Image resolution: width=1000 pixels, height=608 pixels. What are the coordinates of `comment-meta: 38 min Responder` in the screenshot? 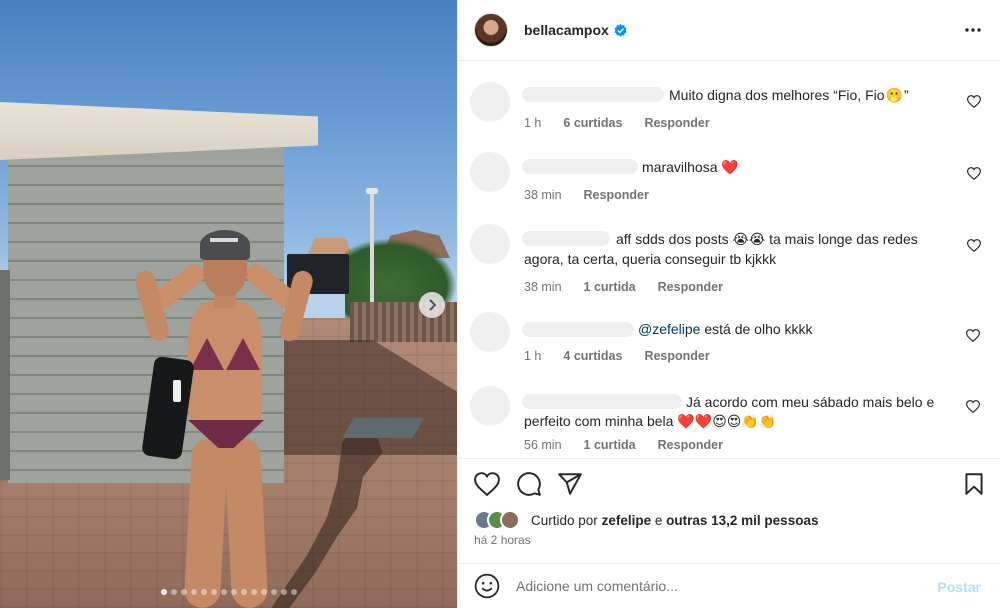 It's located at (586, 195).